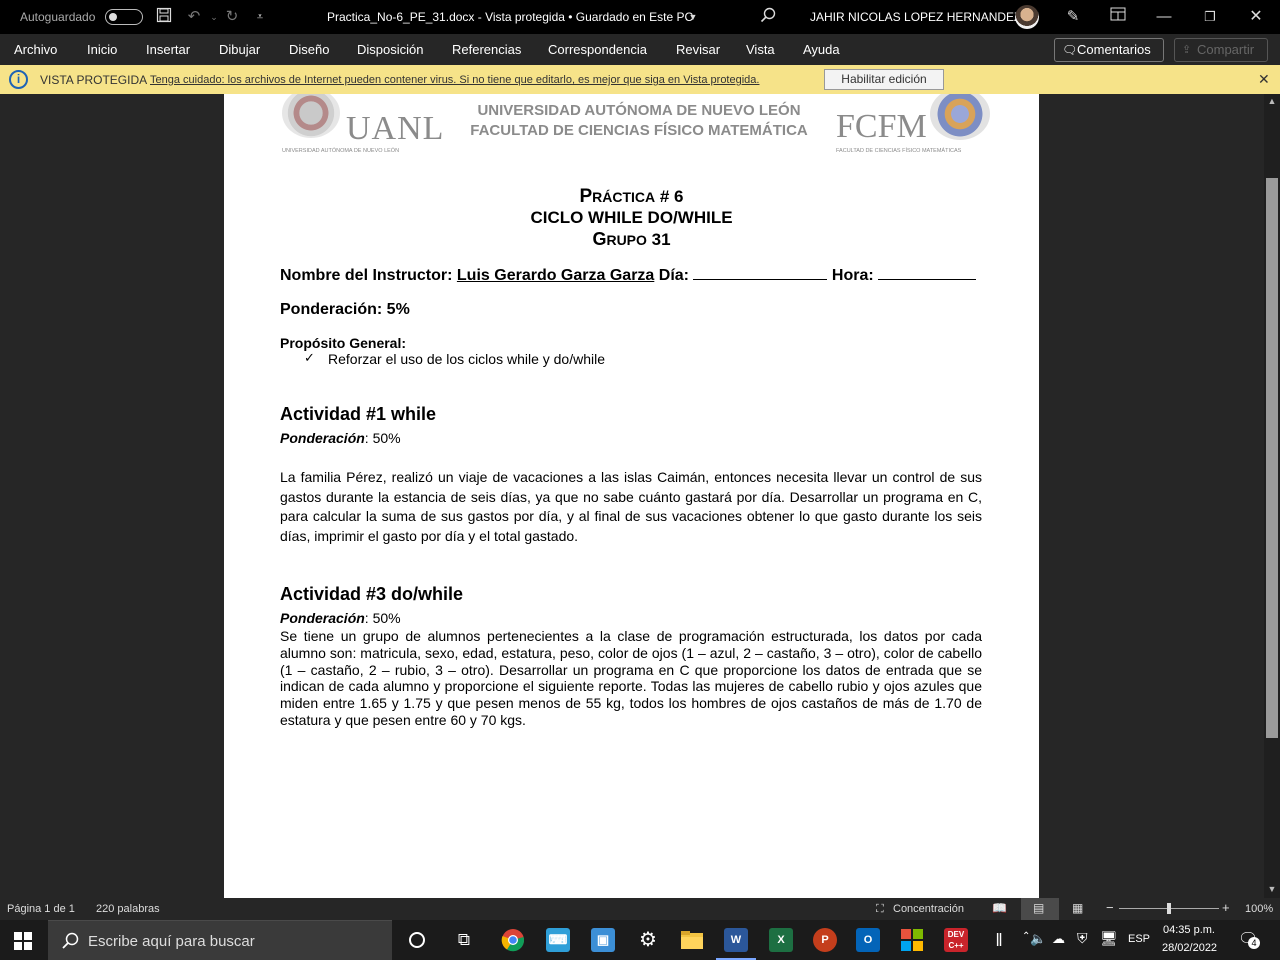 The image size is (1280, 960). I want to click on taskbar-search-box: Escribe aquí para buscar, so click(220, 940).